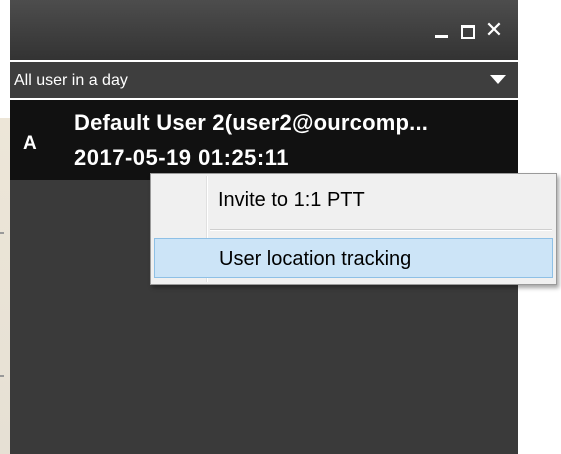  Describe the element at coordinates (442, 31) in the screenshot. I see `minimize-icon` at that location.